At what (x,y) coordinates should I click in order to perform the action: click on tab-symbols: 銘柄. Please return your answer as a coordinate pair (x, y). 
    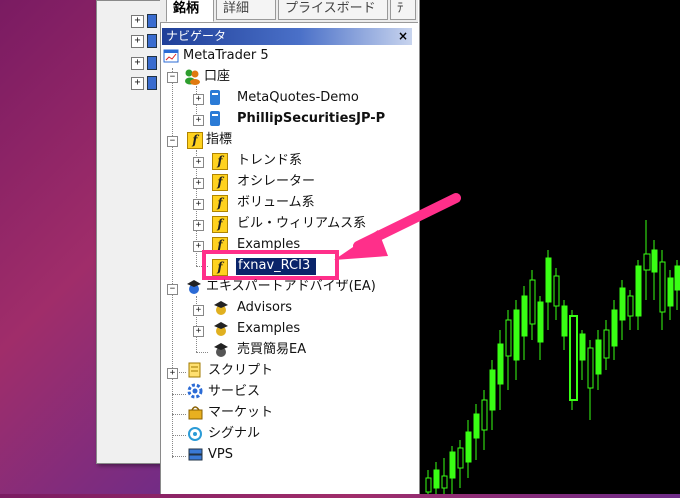
    Looking at the image, I should click on (190, 11).